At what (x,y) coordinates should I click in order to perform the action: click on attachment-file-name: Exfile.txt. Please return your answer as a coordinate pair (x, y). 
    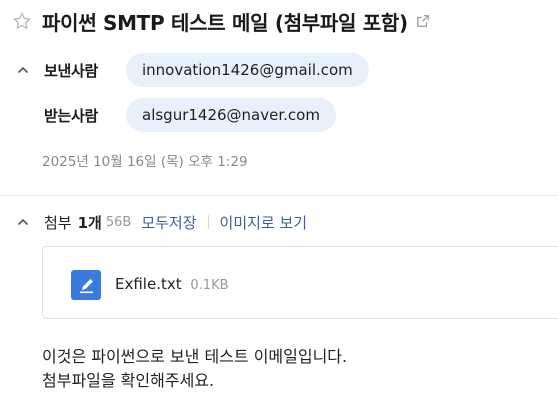
    Looking at the image, I should click on (148, 284).